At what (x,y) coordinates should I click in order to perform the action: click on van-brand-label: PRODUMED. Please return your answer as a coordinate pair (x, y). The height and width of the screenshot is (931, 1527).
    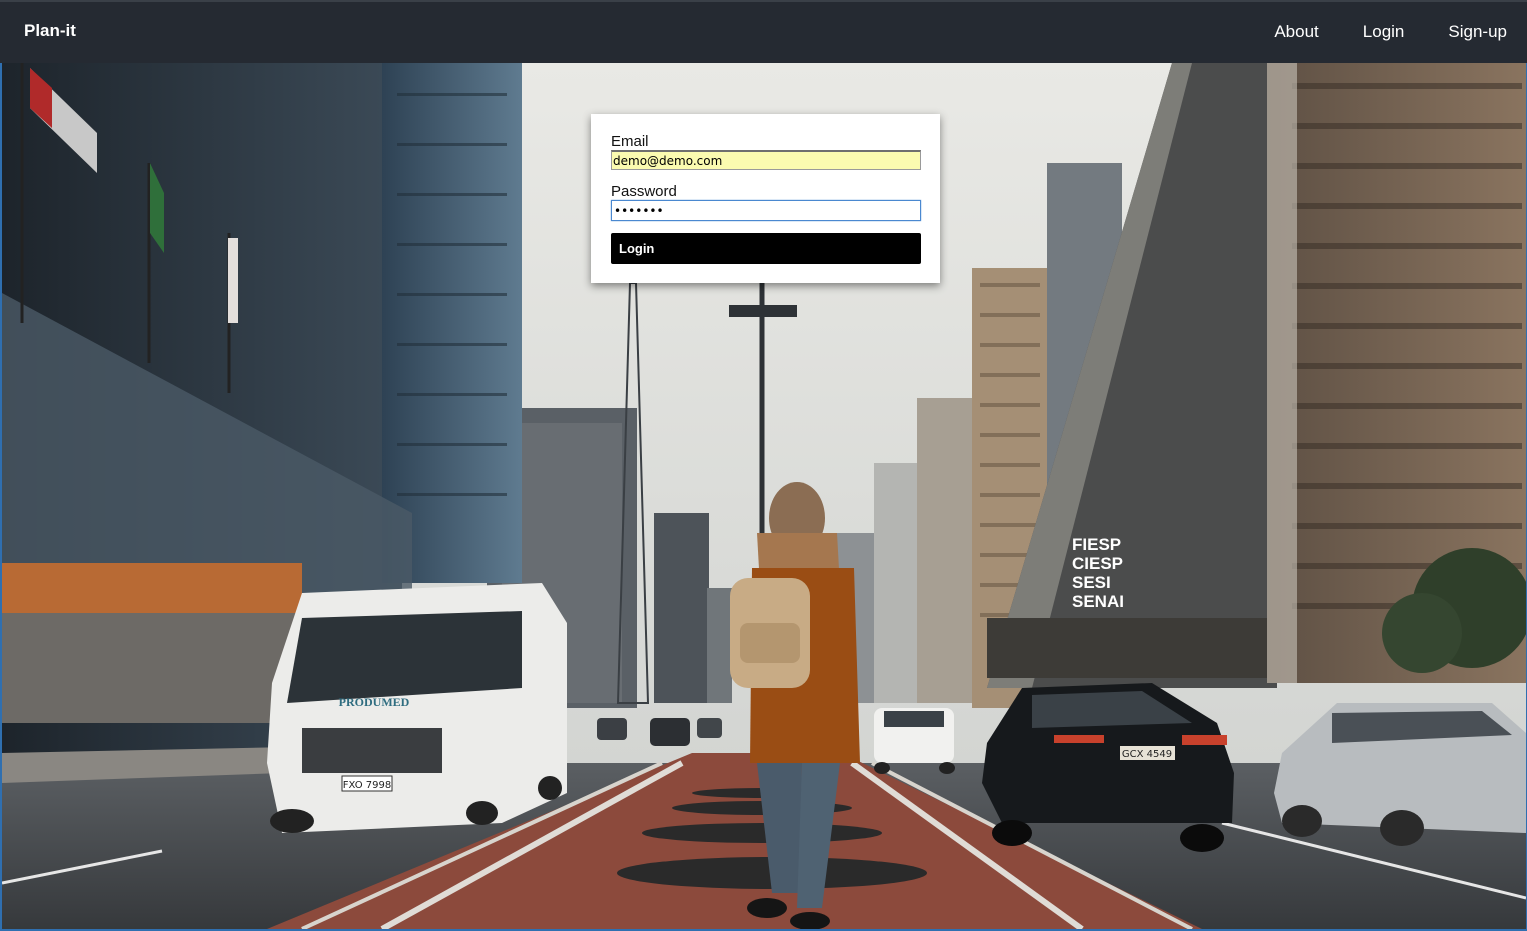
    Looking at the image, I should click on (374, 702).